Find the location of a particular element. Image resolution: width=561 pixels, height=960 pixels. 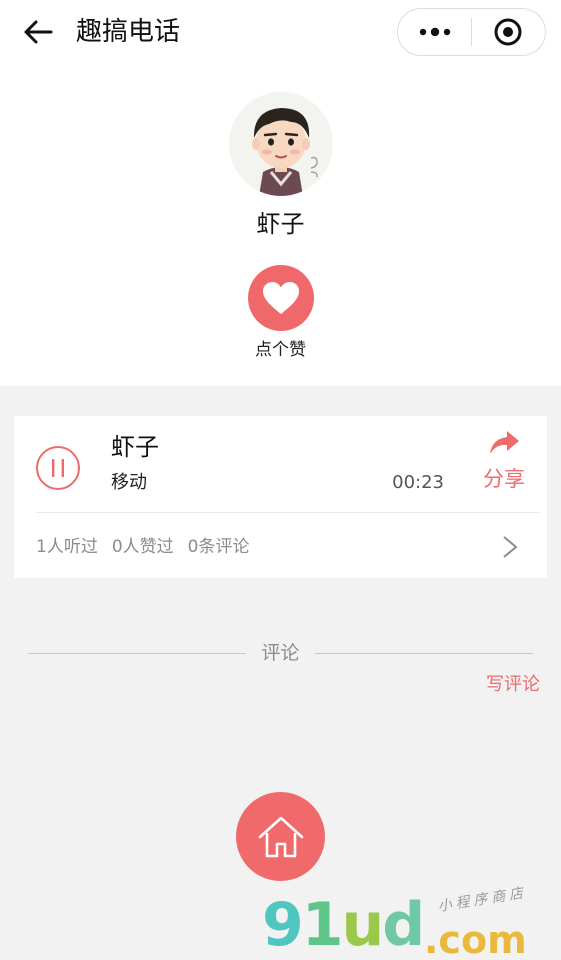

avatar is located at coordinates (281, 144).